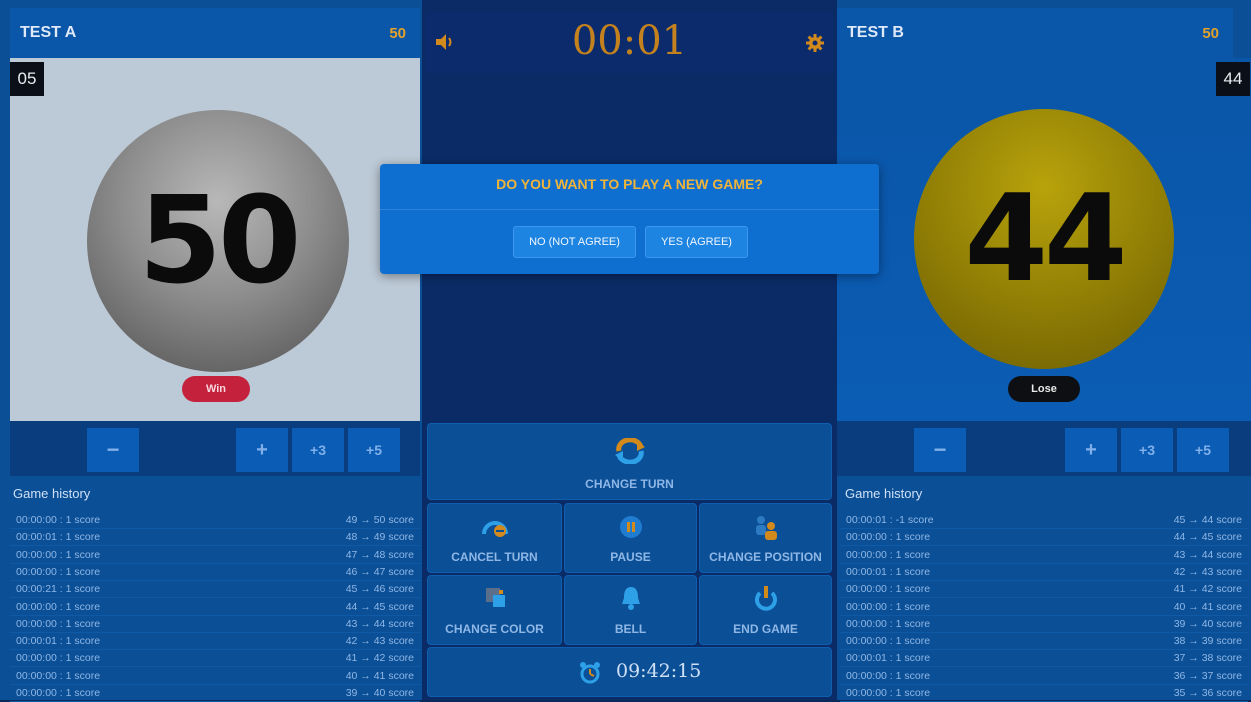  What do you see at coordinates (215, 572) in the screenshot?
I see `history-row: 00:00:00 : 1 score 46 → 47 score` at bounding box center [215, 572].